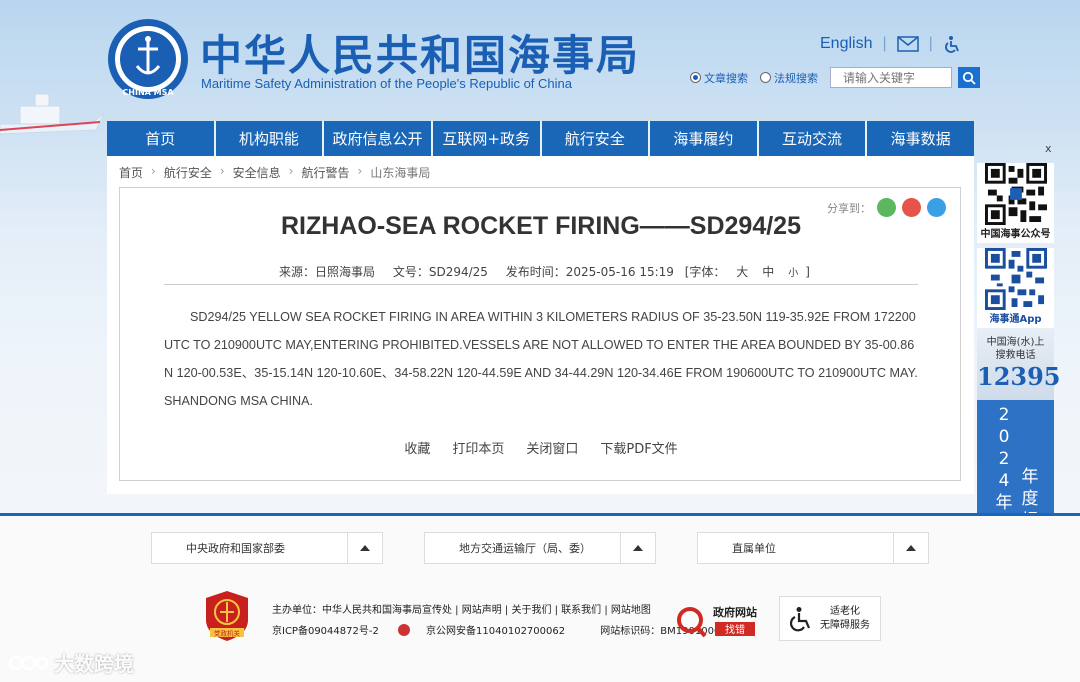  Describe the element at coordinates (478, 447) in the screenshot. I see `print-link: 打印本页` at that location.